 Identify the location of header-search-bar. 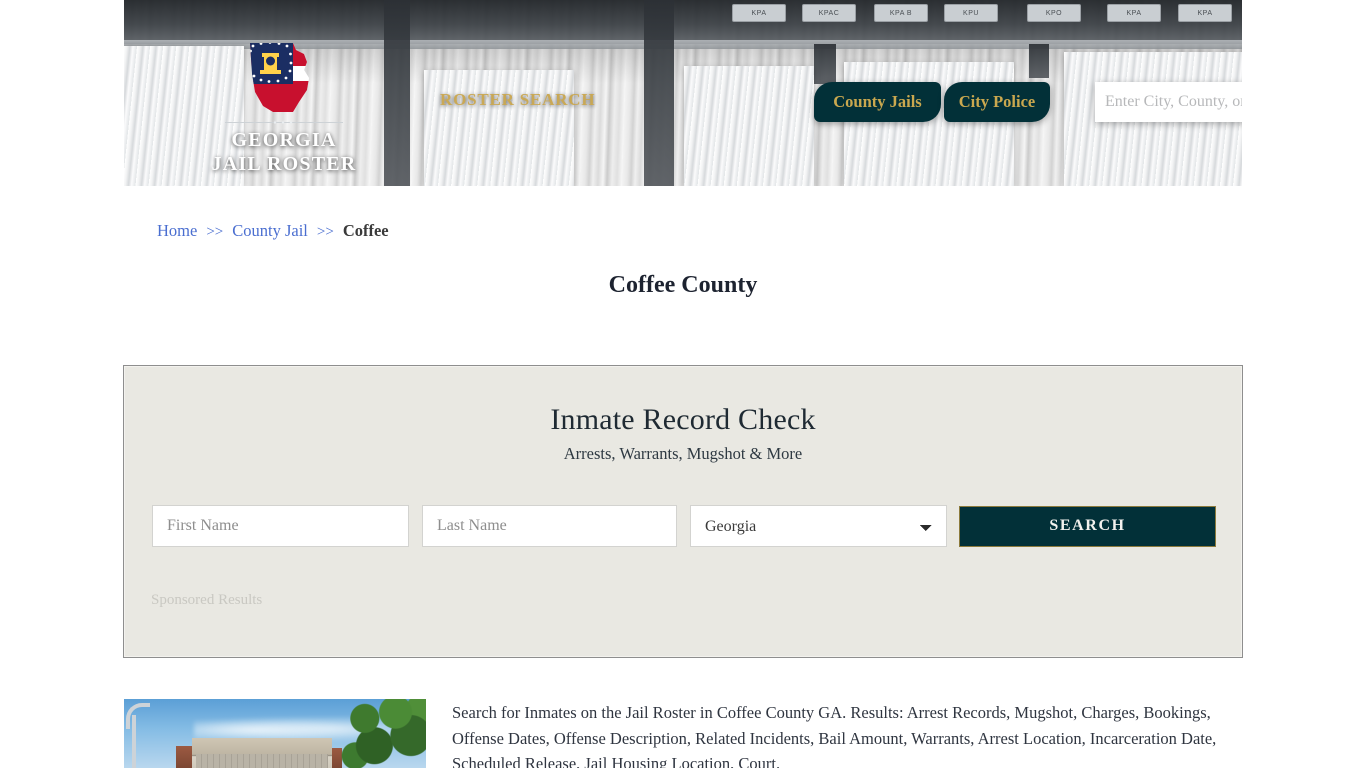
(1168, 102).